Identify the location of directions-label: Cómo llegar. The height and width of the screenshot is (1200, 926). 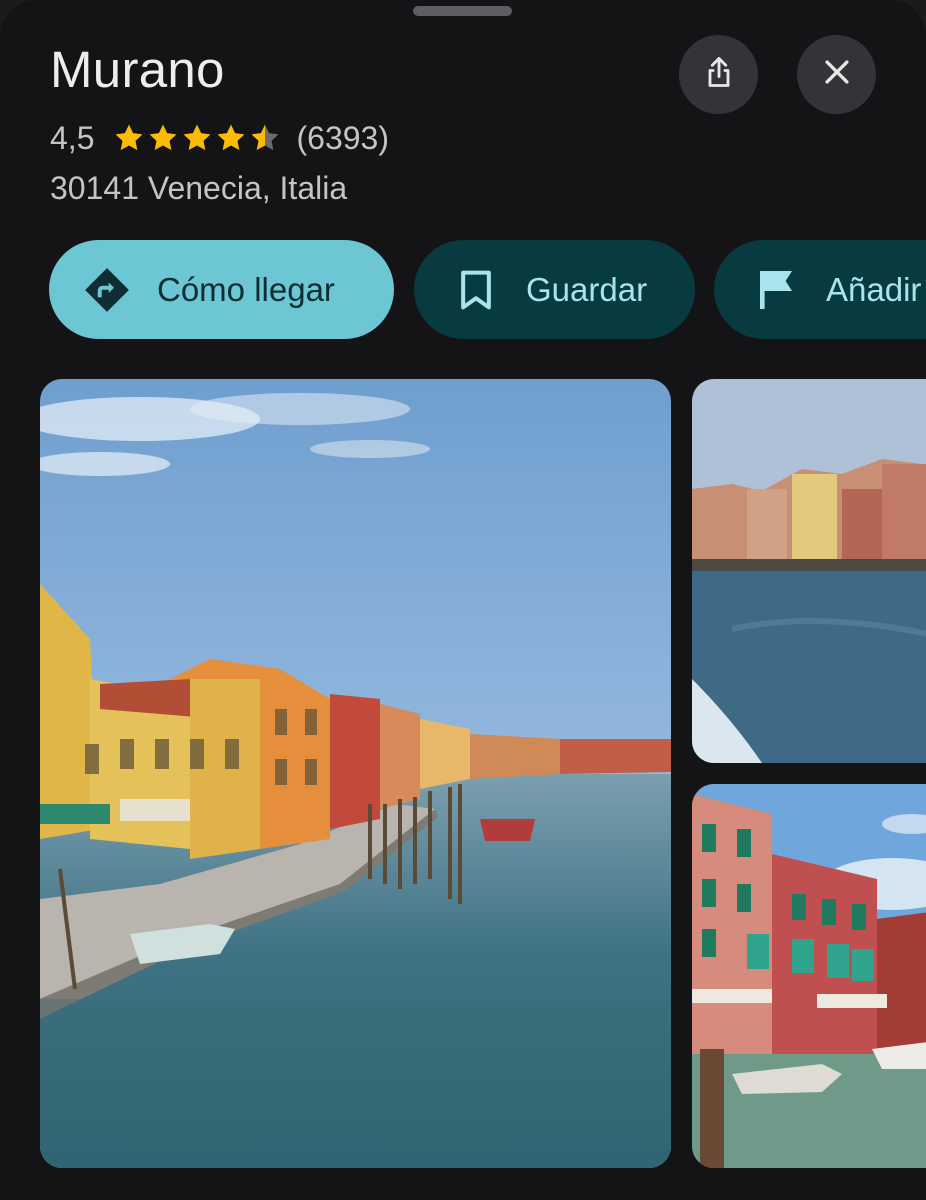
(246, 289).